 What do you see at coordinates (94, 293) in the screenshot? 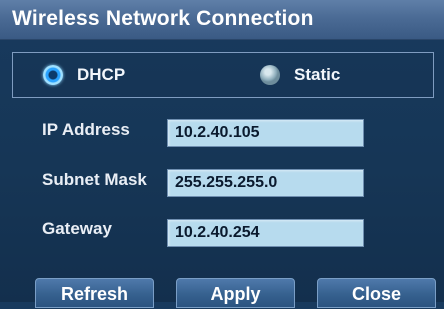
I see `refresh-button: Refresh` at bounding box center [94, 293].